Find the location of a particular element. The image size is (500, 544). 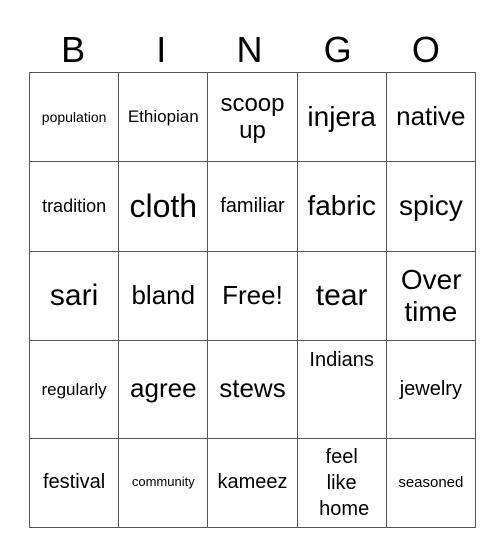

grid-row: tradition cloth familiar fabric spicy is located at coordinates (252, 206).